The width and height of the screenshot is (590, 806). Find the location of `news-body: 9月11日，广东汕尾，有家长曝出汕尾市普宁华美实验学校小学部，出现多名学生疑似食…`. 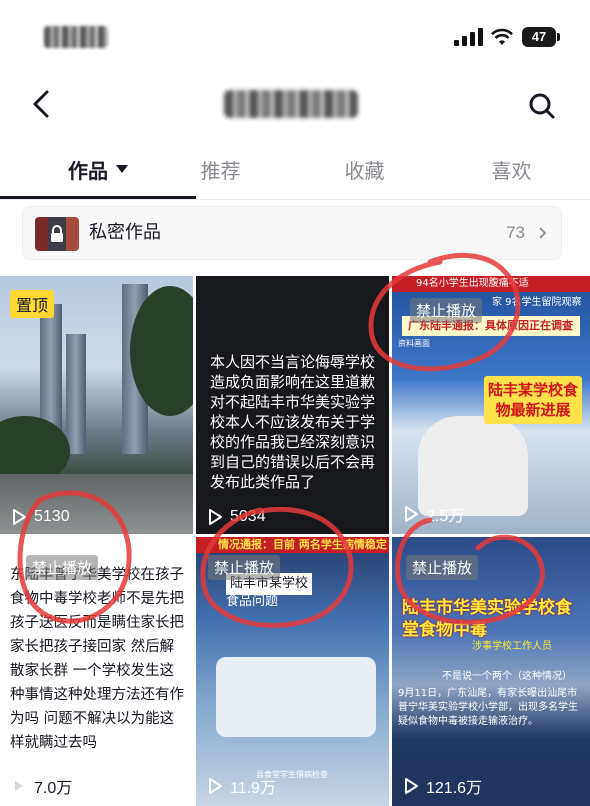

news-body: 9月11日，广东汕尾，有家长曝出汕尾市普宁华美实验学校小学部，出现多名学生疑似食… is located at coordinates (488, 707).